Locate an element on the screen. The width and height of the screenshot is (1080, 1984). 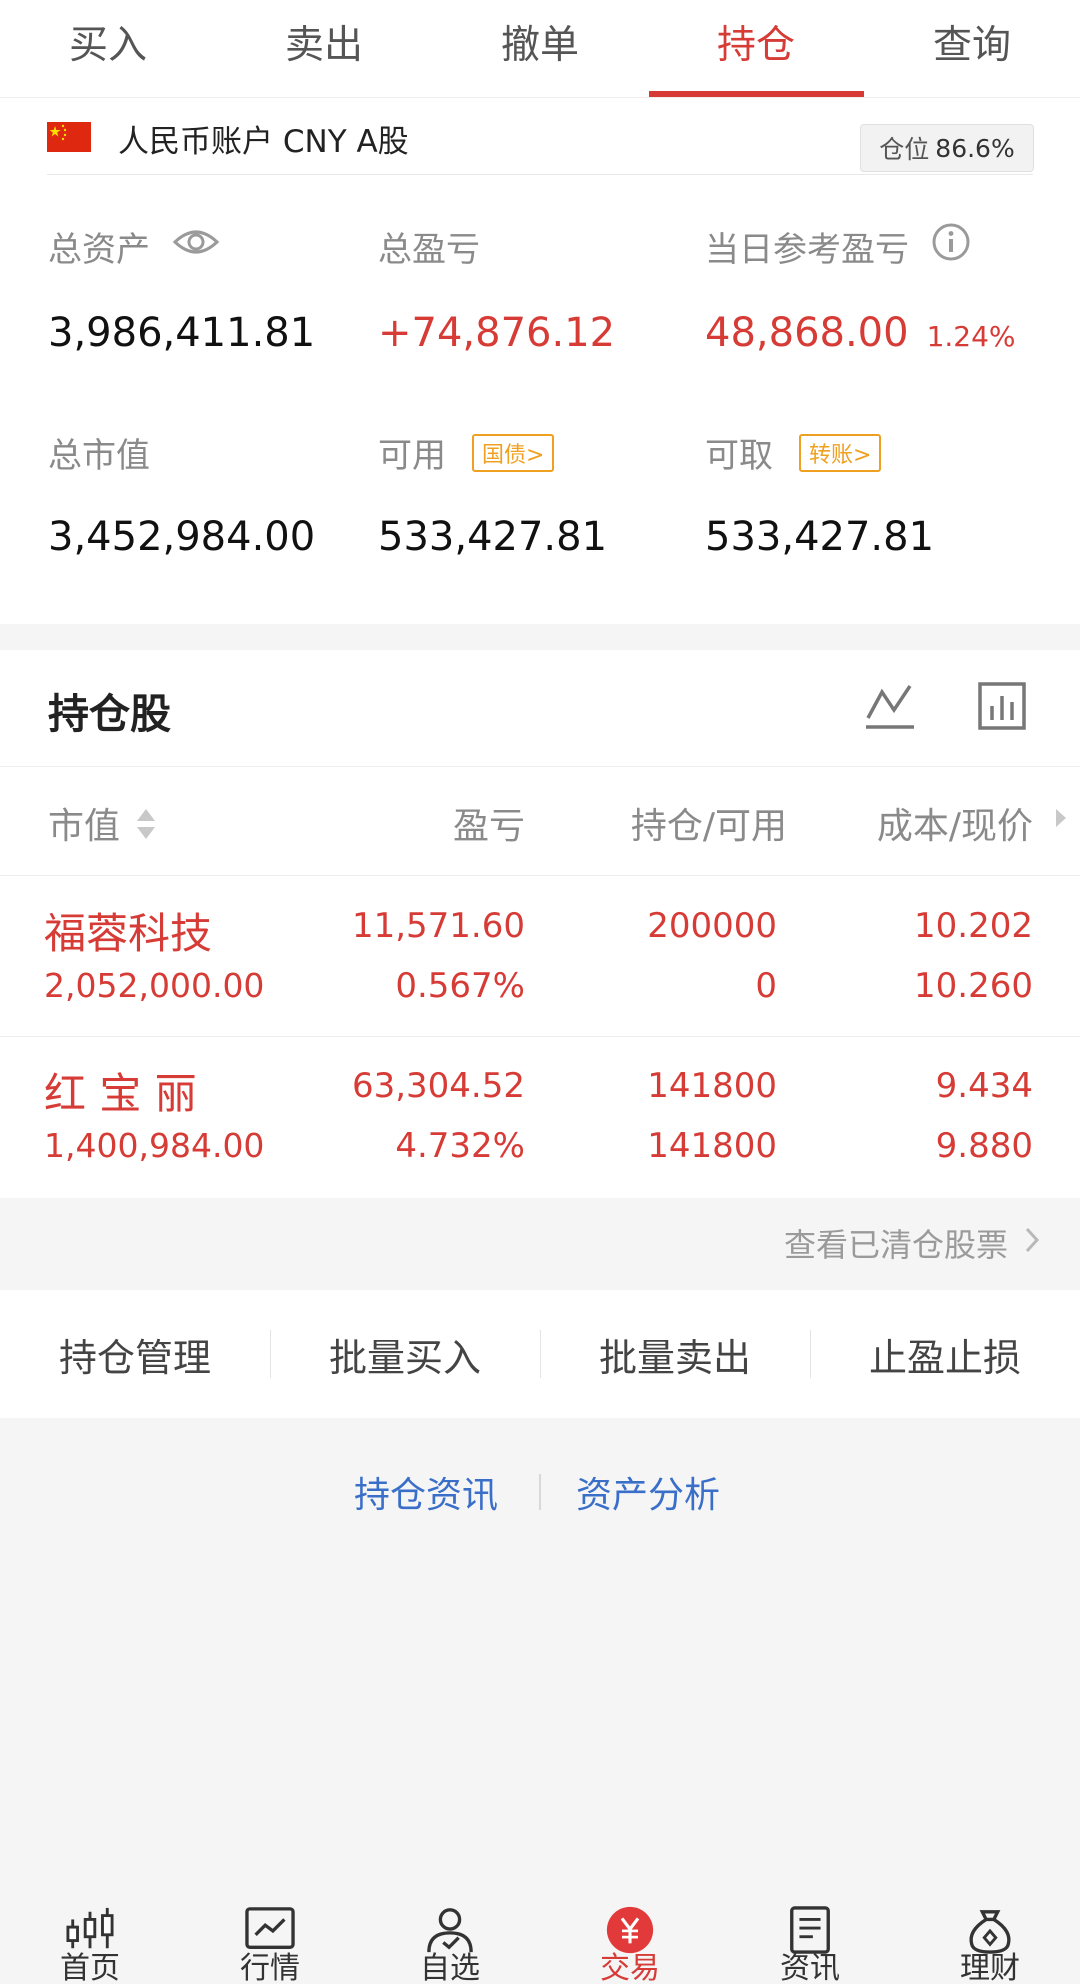
column-position-available: 持仓/可用 is located at coordinates (708, 826).